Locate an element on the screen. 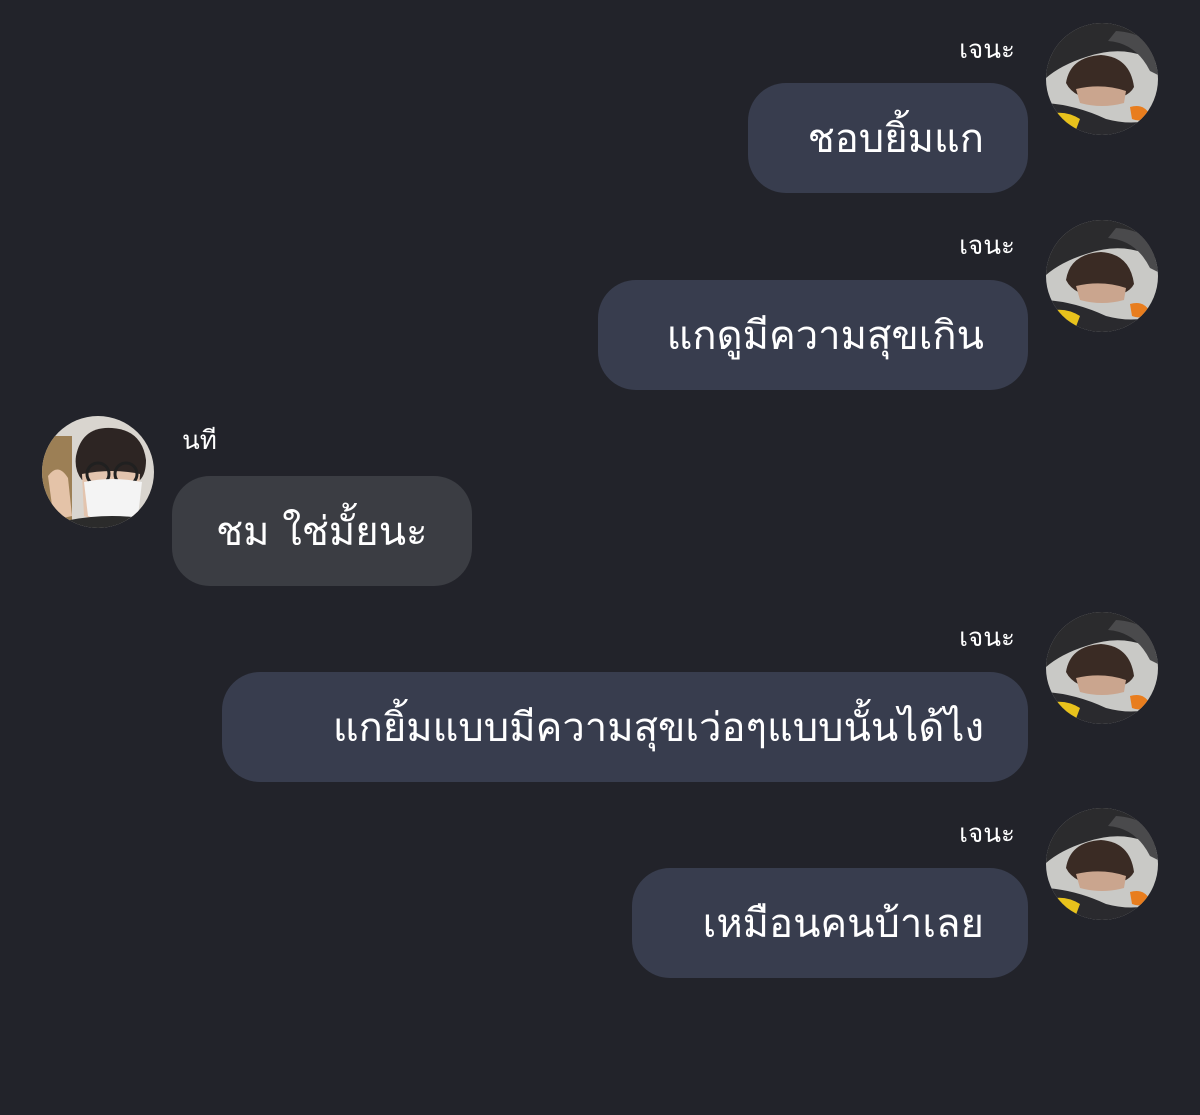 This screenshot has width=1200, height=1115. message-text: แกดูมีความสุขเกิน is located at coordinates (825, 336).